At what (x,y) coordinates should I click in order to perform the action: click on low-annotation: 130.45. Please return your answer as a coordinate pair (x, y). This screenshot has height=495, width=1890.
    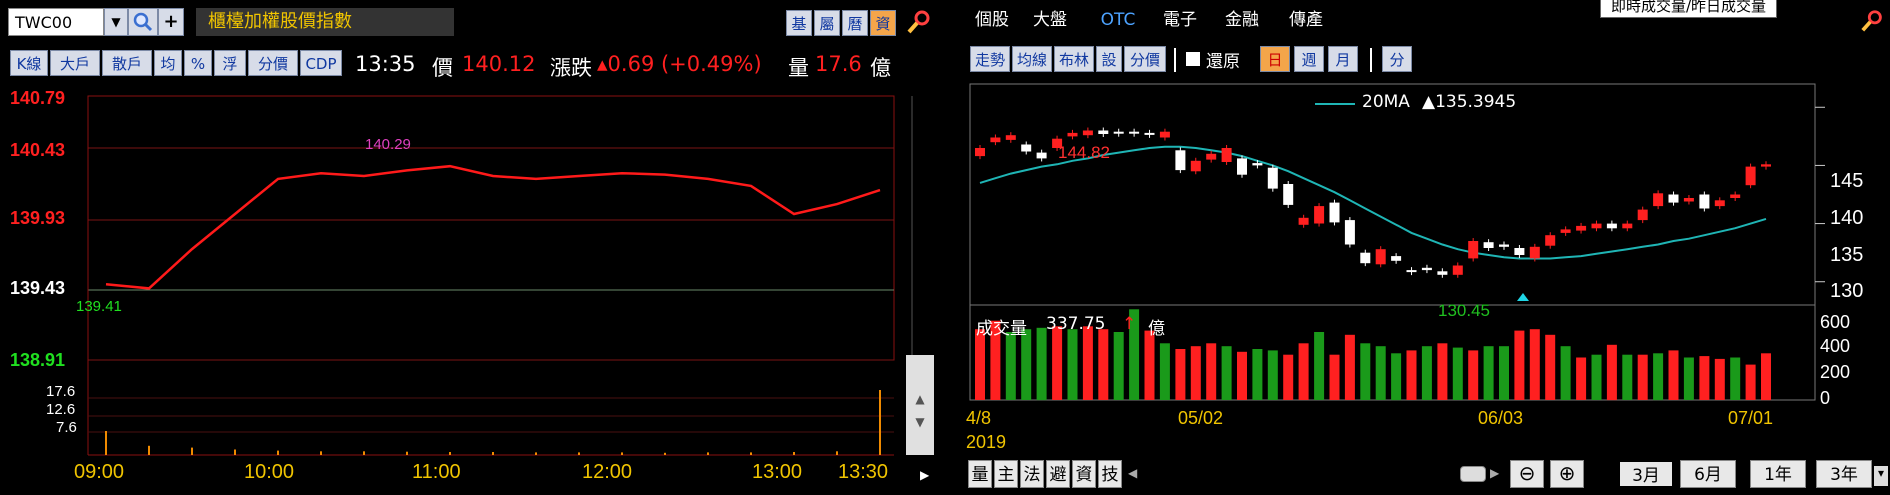
    Looking at the image, I should click on (1464, 310).